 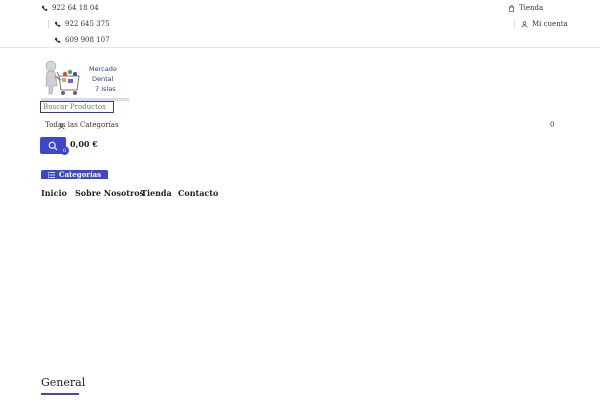 I want to click on category-count: 0, so click(x=552, y=125).